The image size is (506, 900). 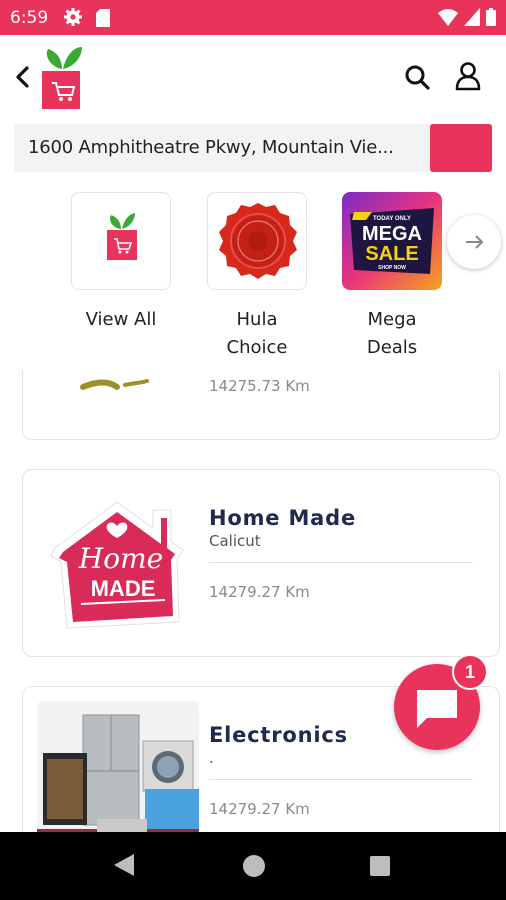 I want to click on category-mega-deals: TODAY ONLY MEGA SALE SHOP NOW Mega Deals, so click(x=392, y=277).